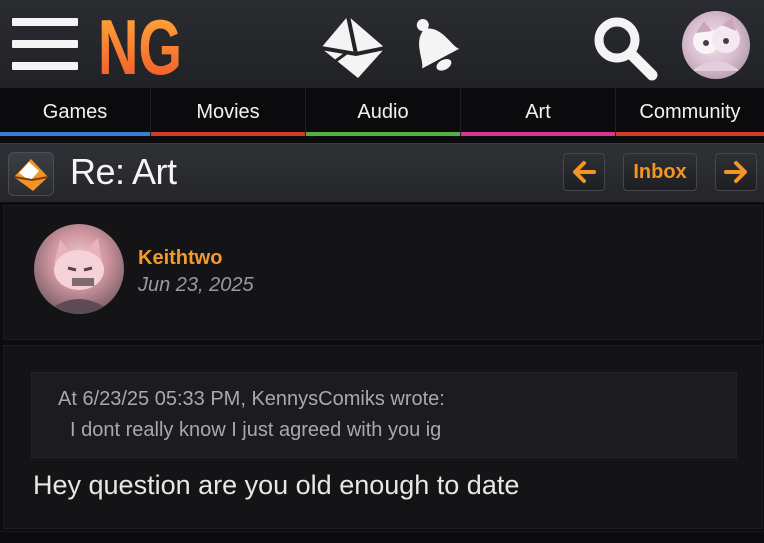 This screenshot has width=764, height=543. Describe the element at coordinates (276, 485) in the screenshot. I see `message-text: Hey question are you old enough to date` at that location.